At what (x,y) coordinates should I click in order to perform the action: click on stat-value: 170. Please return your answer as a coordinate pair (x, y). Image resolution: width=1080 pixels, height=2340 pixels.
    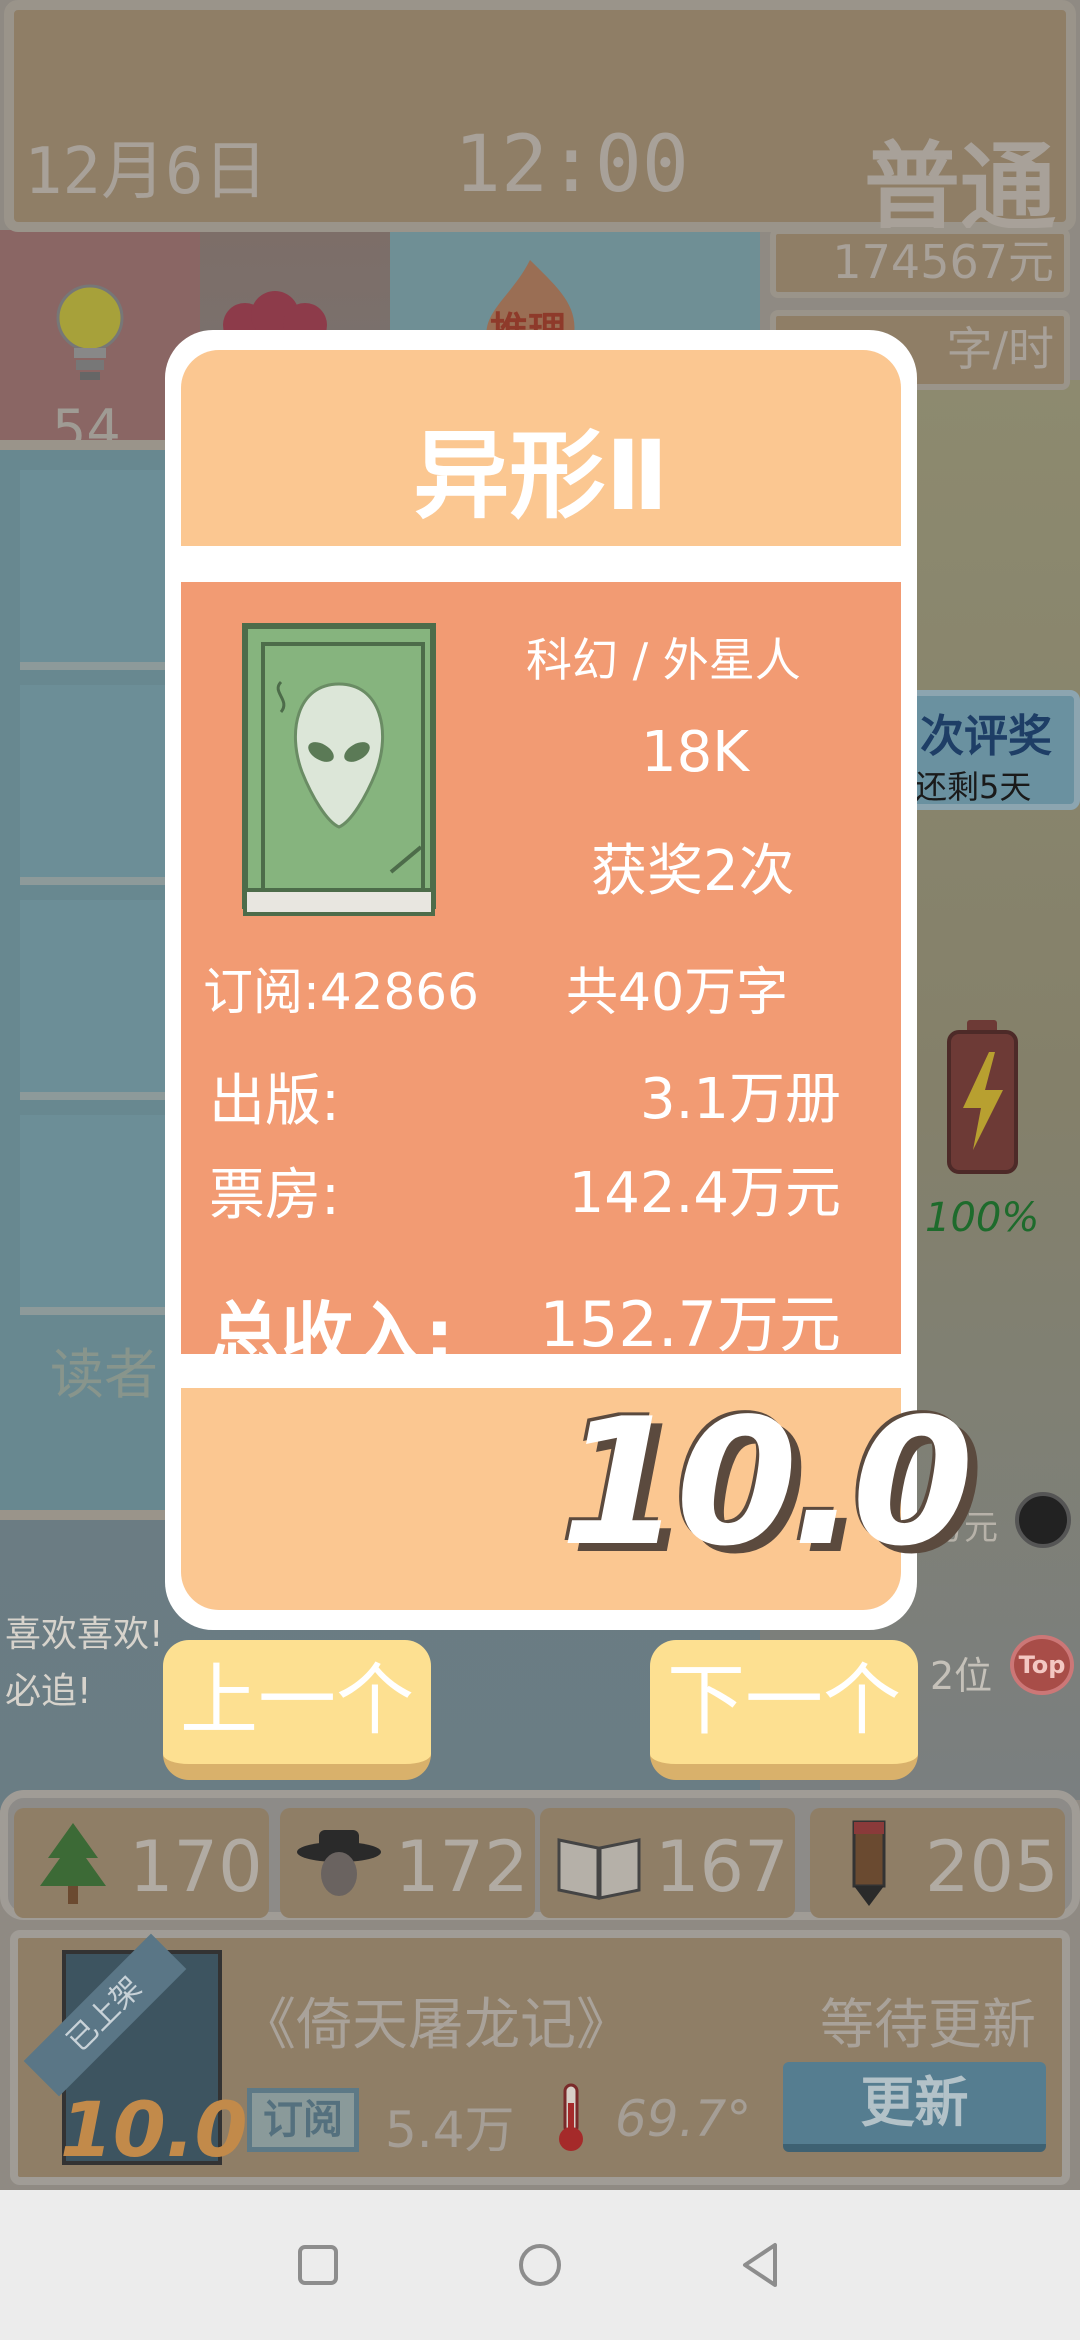
    Looking at the image, I should click on (196, 1867).